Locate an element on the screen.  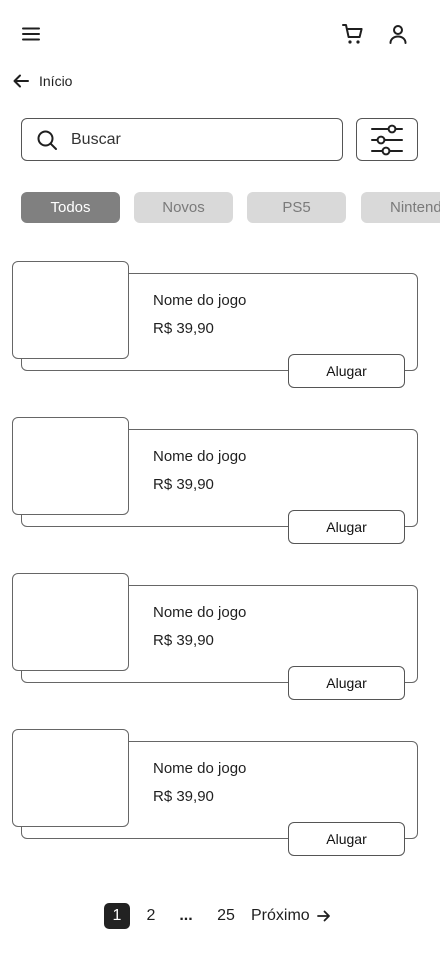
chip-todos: Todos is located at coordinates (70, 207).